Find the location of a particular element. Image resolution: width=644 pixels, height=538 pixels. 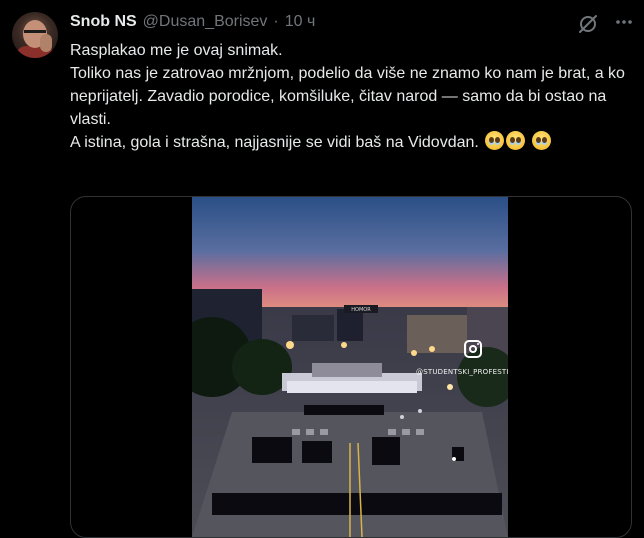

grok-icon is located at coordinates (588, 24).